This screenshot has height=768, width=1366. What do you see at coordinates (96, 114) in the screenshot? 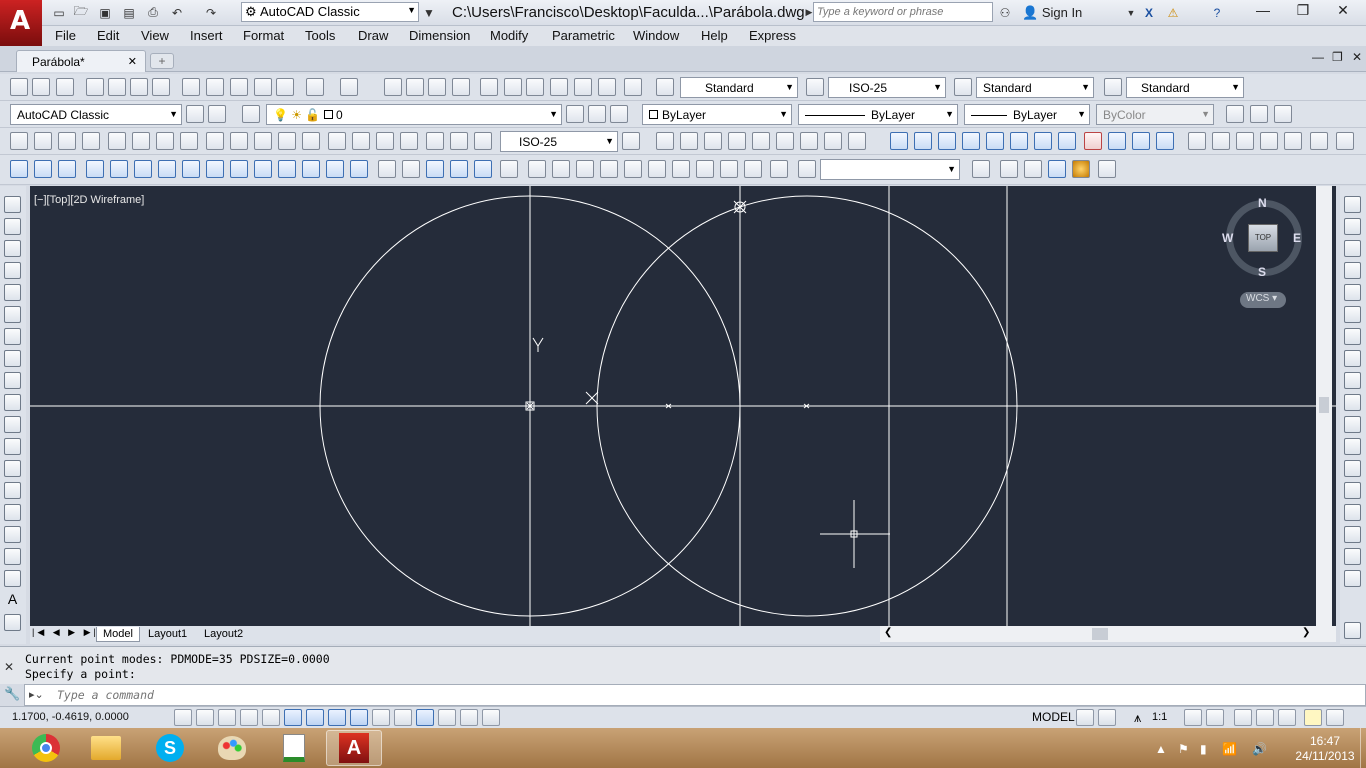
I see `workspace-dropdown-toolbar: AutoCAD Classic ▼` at bounding box center [96, 114].